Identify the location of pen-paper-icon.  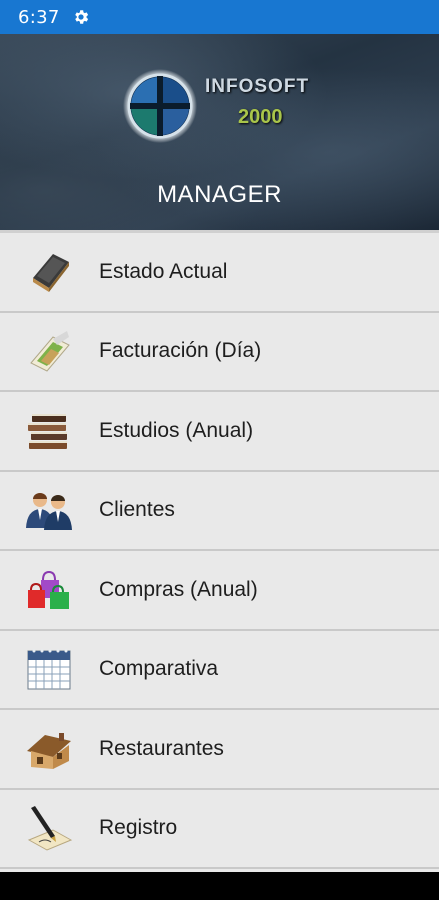
(49, 828).